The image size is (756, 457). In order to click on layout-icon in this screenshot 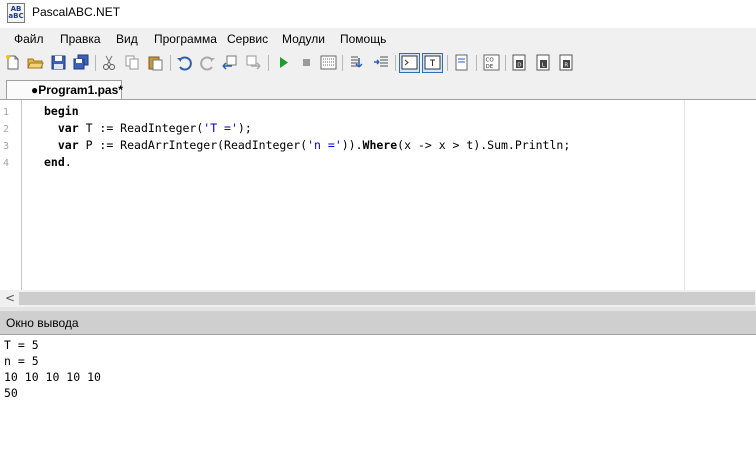, I will do `click(461, 62)`.